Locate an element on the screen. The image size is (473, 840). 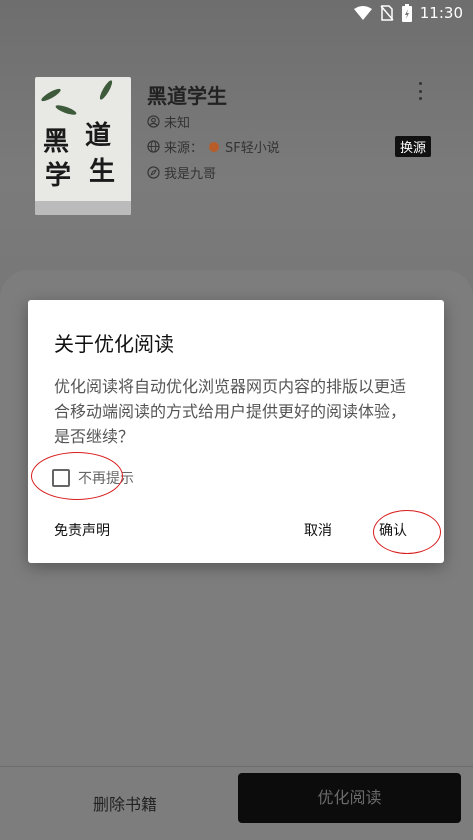
change-source-button: 换源 is located at coordinates (413, 146).